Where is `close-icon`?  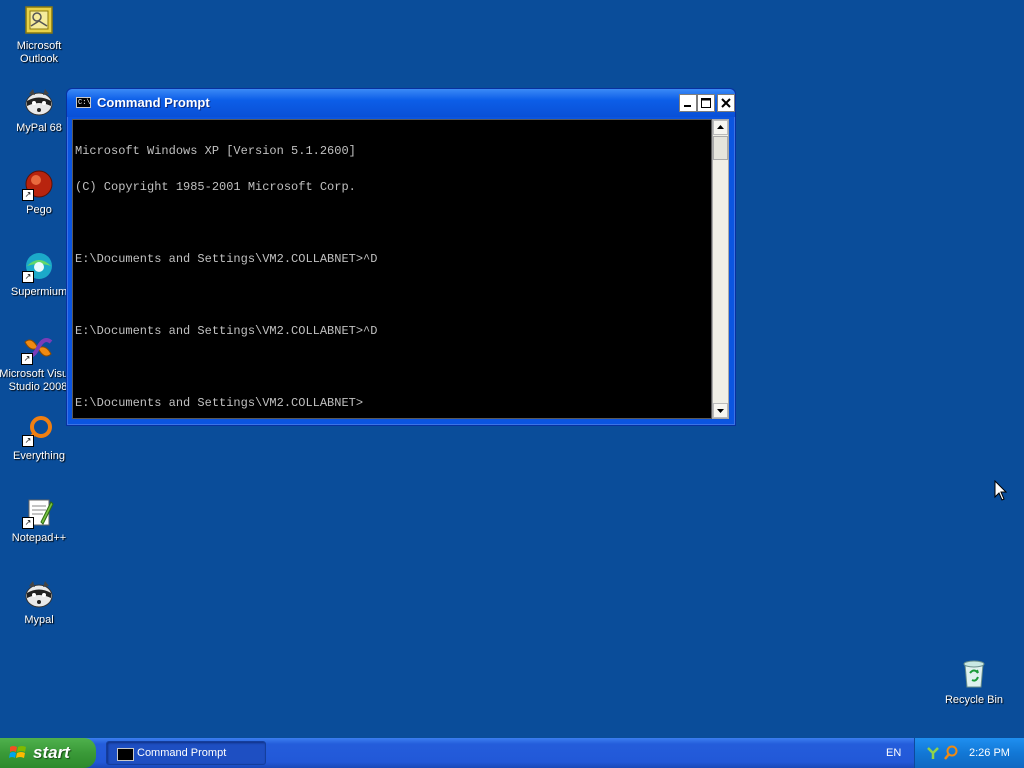
close-icon is located at coordinates (726, 103).